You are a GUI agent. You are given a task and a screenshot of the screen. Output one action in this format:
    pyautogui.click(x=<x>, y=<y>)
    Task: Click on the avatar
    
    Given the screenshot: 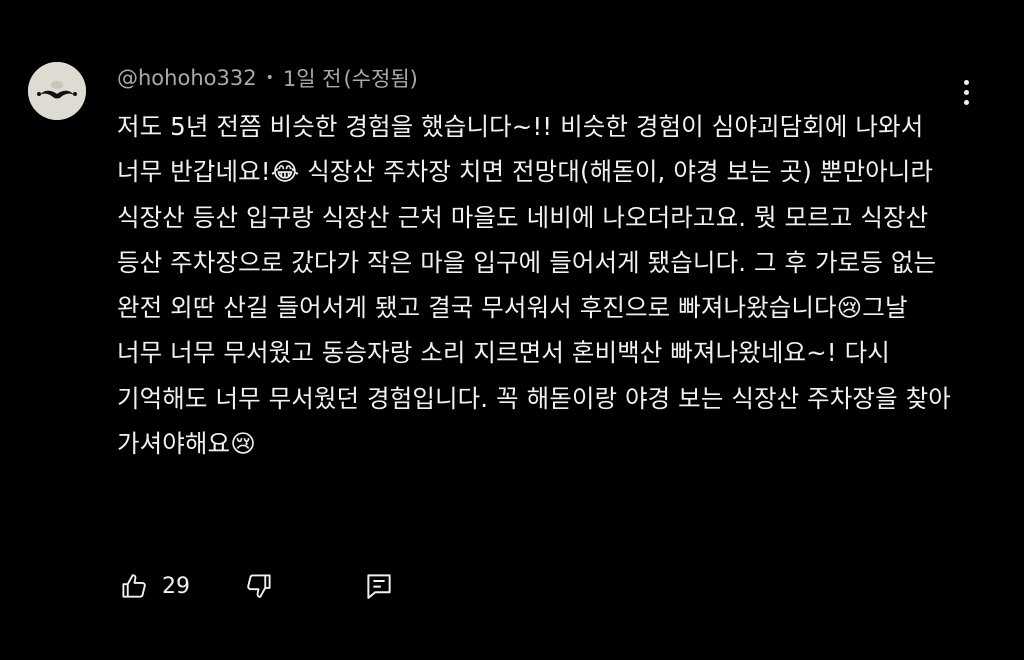 What is the action you would take?
    pyautogui.click(x=57, y=91)
    